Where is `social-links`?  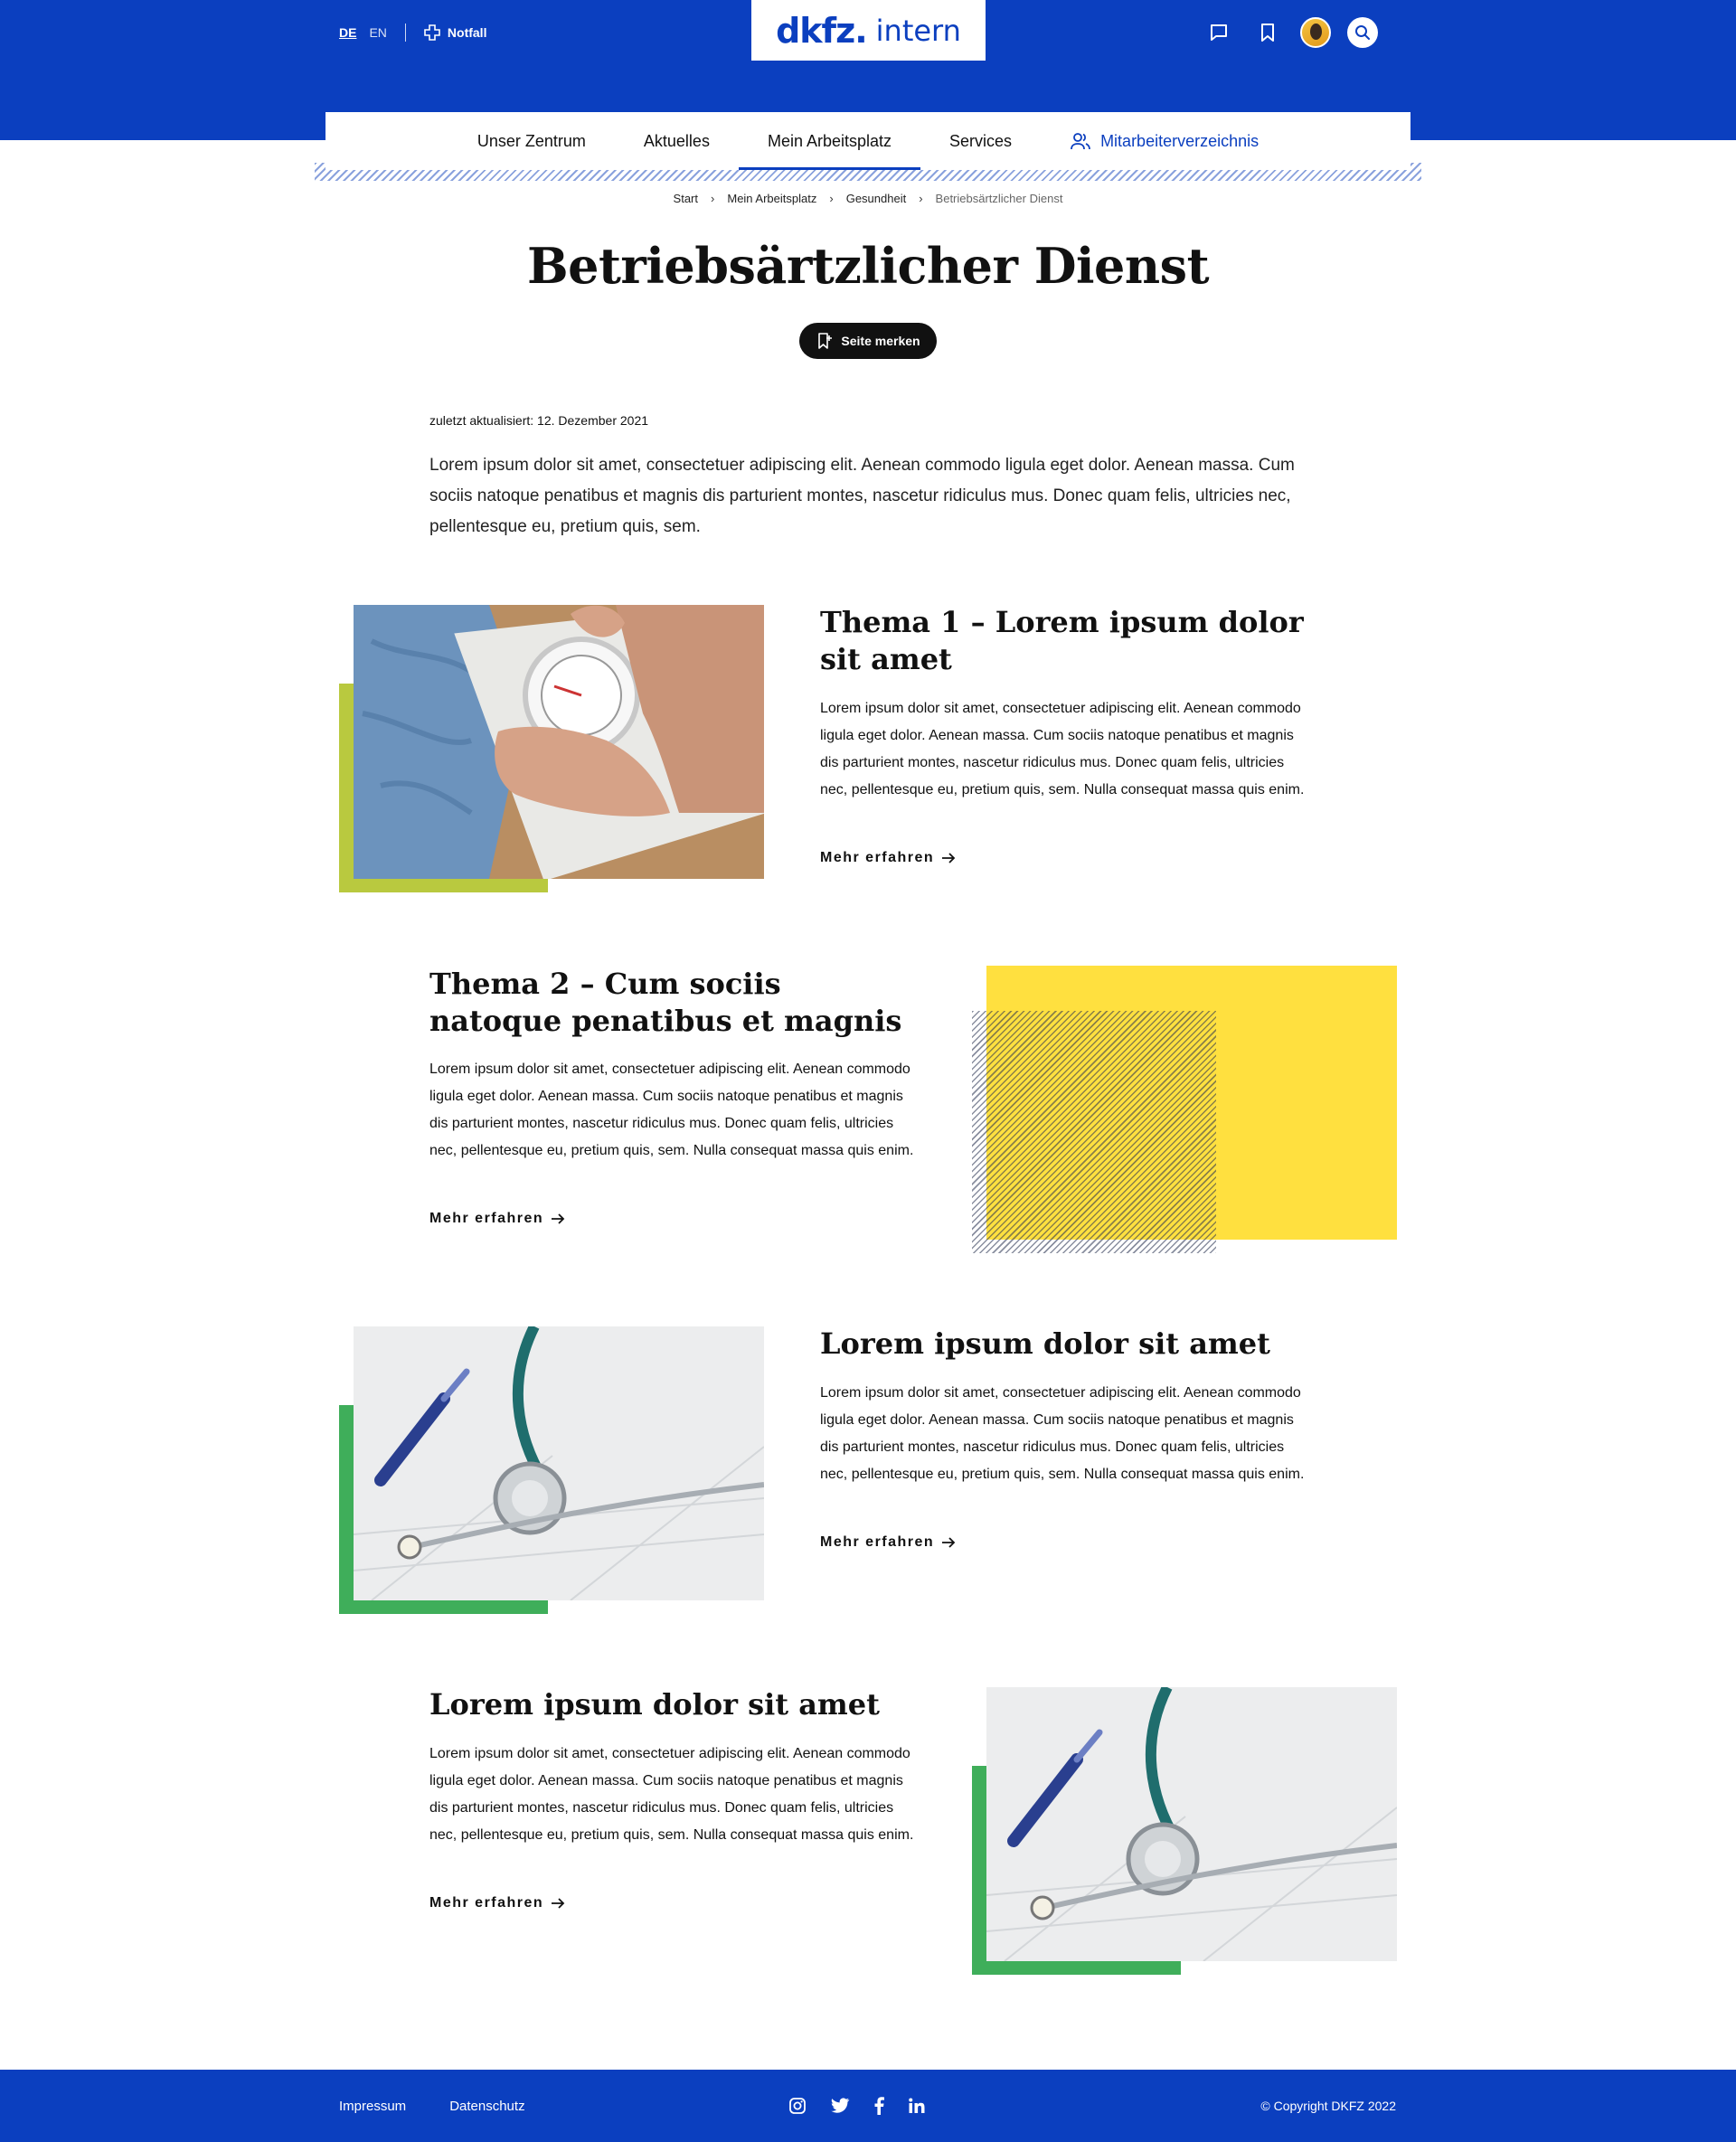 social-links is located at coordinates (857, 2106).